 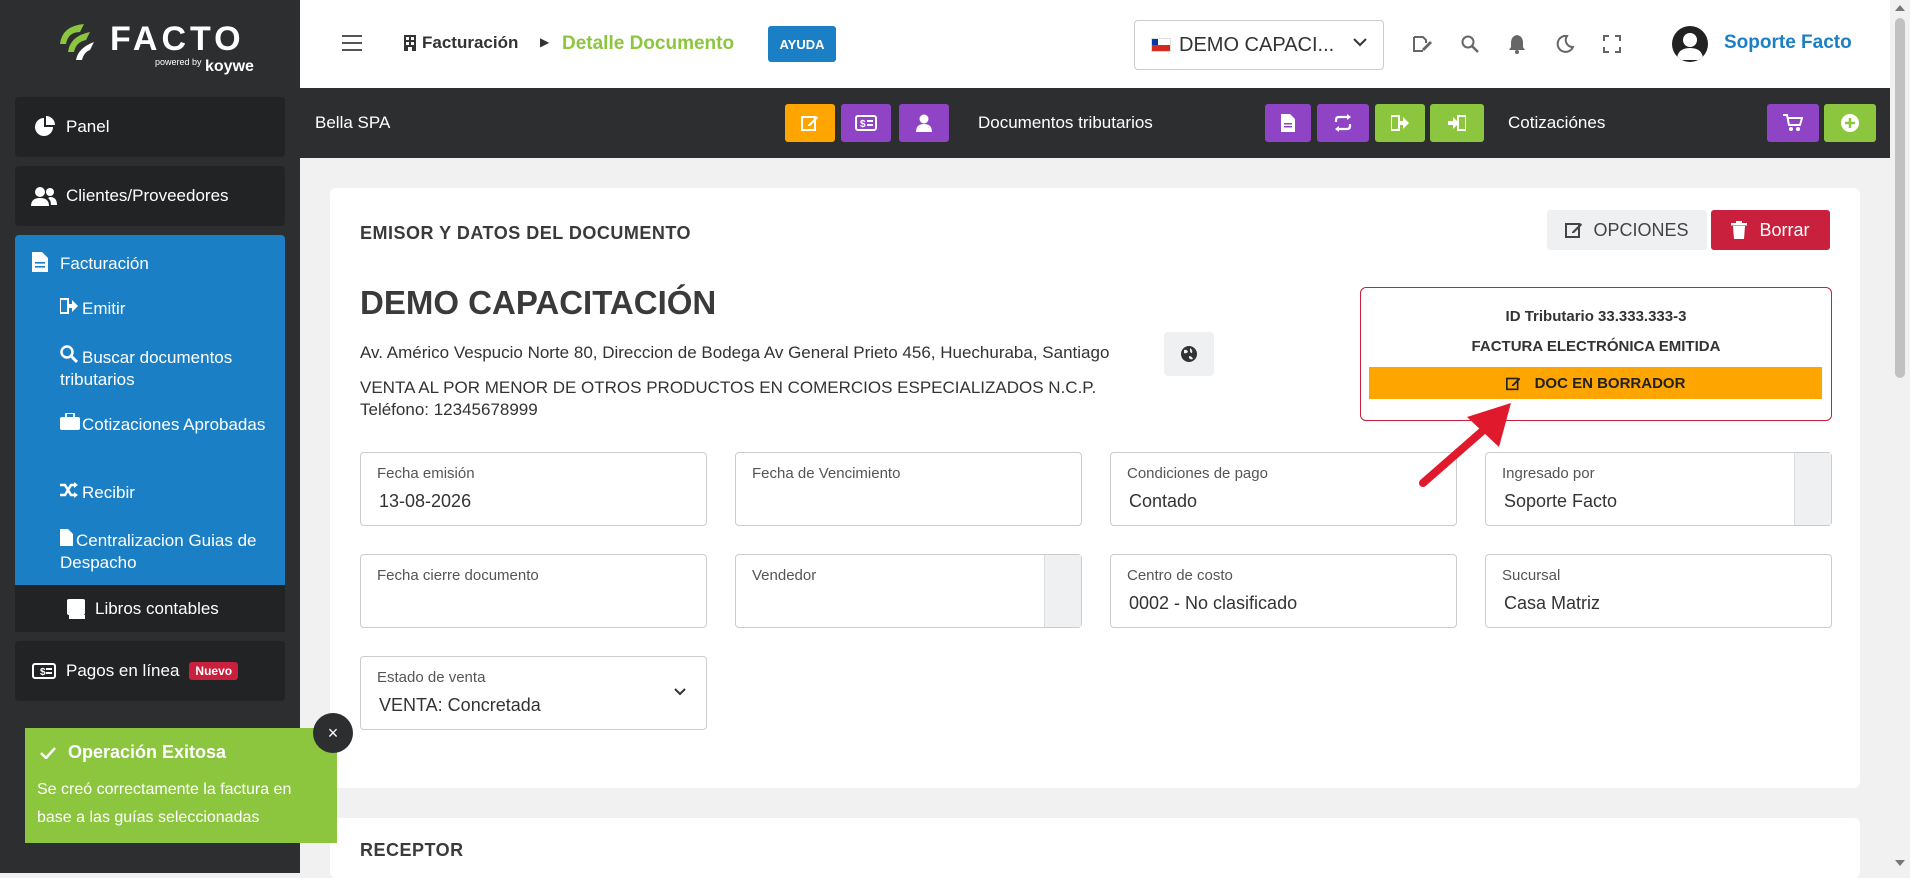 What do you see at coordinates (1470, 44) in the screenshot?
I see `search-icon` at bounding box center [1470, 44].